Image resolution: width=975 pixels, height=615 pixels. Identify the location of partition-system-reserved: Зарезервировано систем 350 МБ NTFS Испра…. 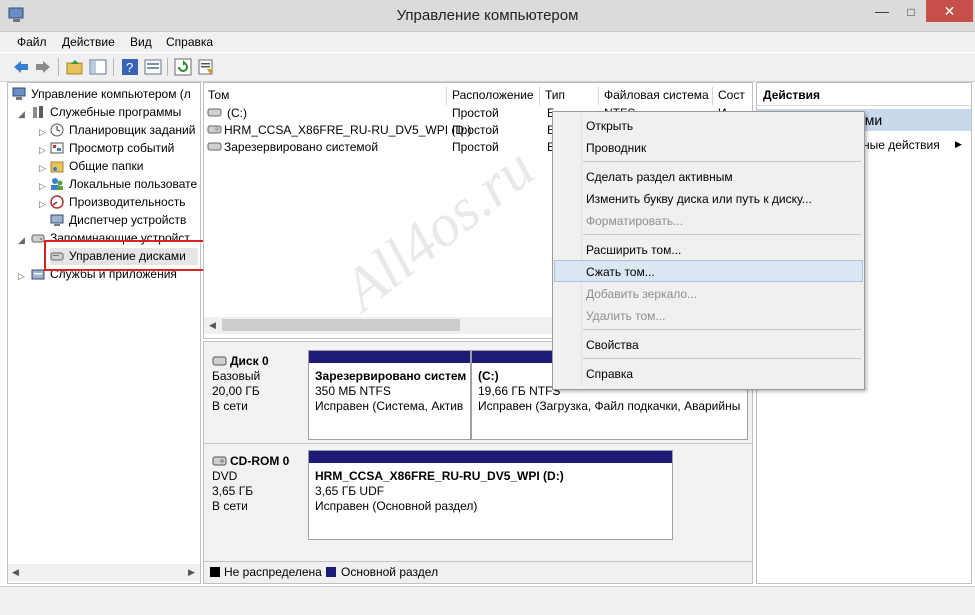
(389, 395).